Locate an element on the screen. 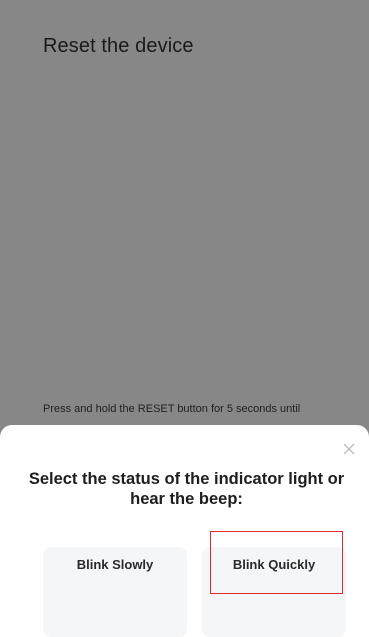 This screenshot has height=637, width=369. blink-quickly-option: Blink Quickly is located at coordinates (274, 592).